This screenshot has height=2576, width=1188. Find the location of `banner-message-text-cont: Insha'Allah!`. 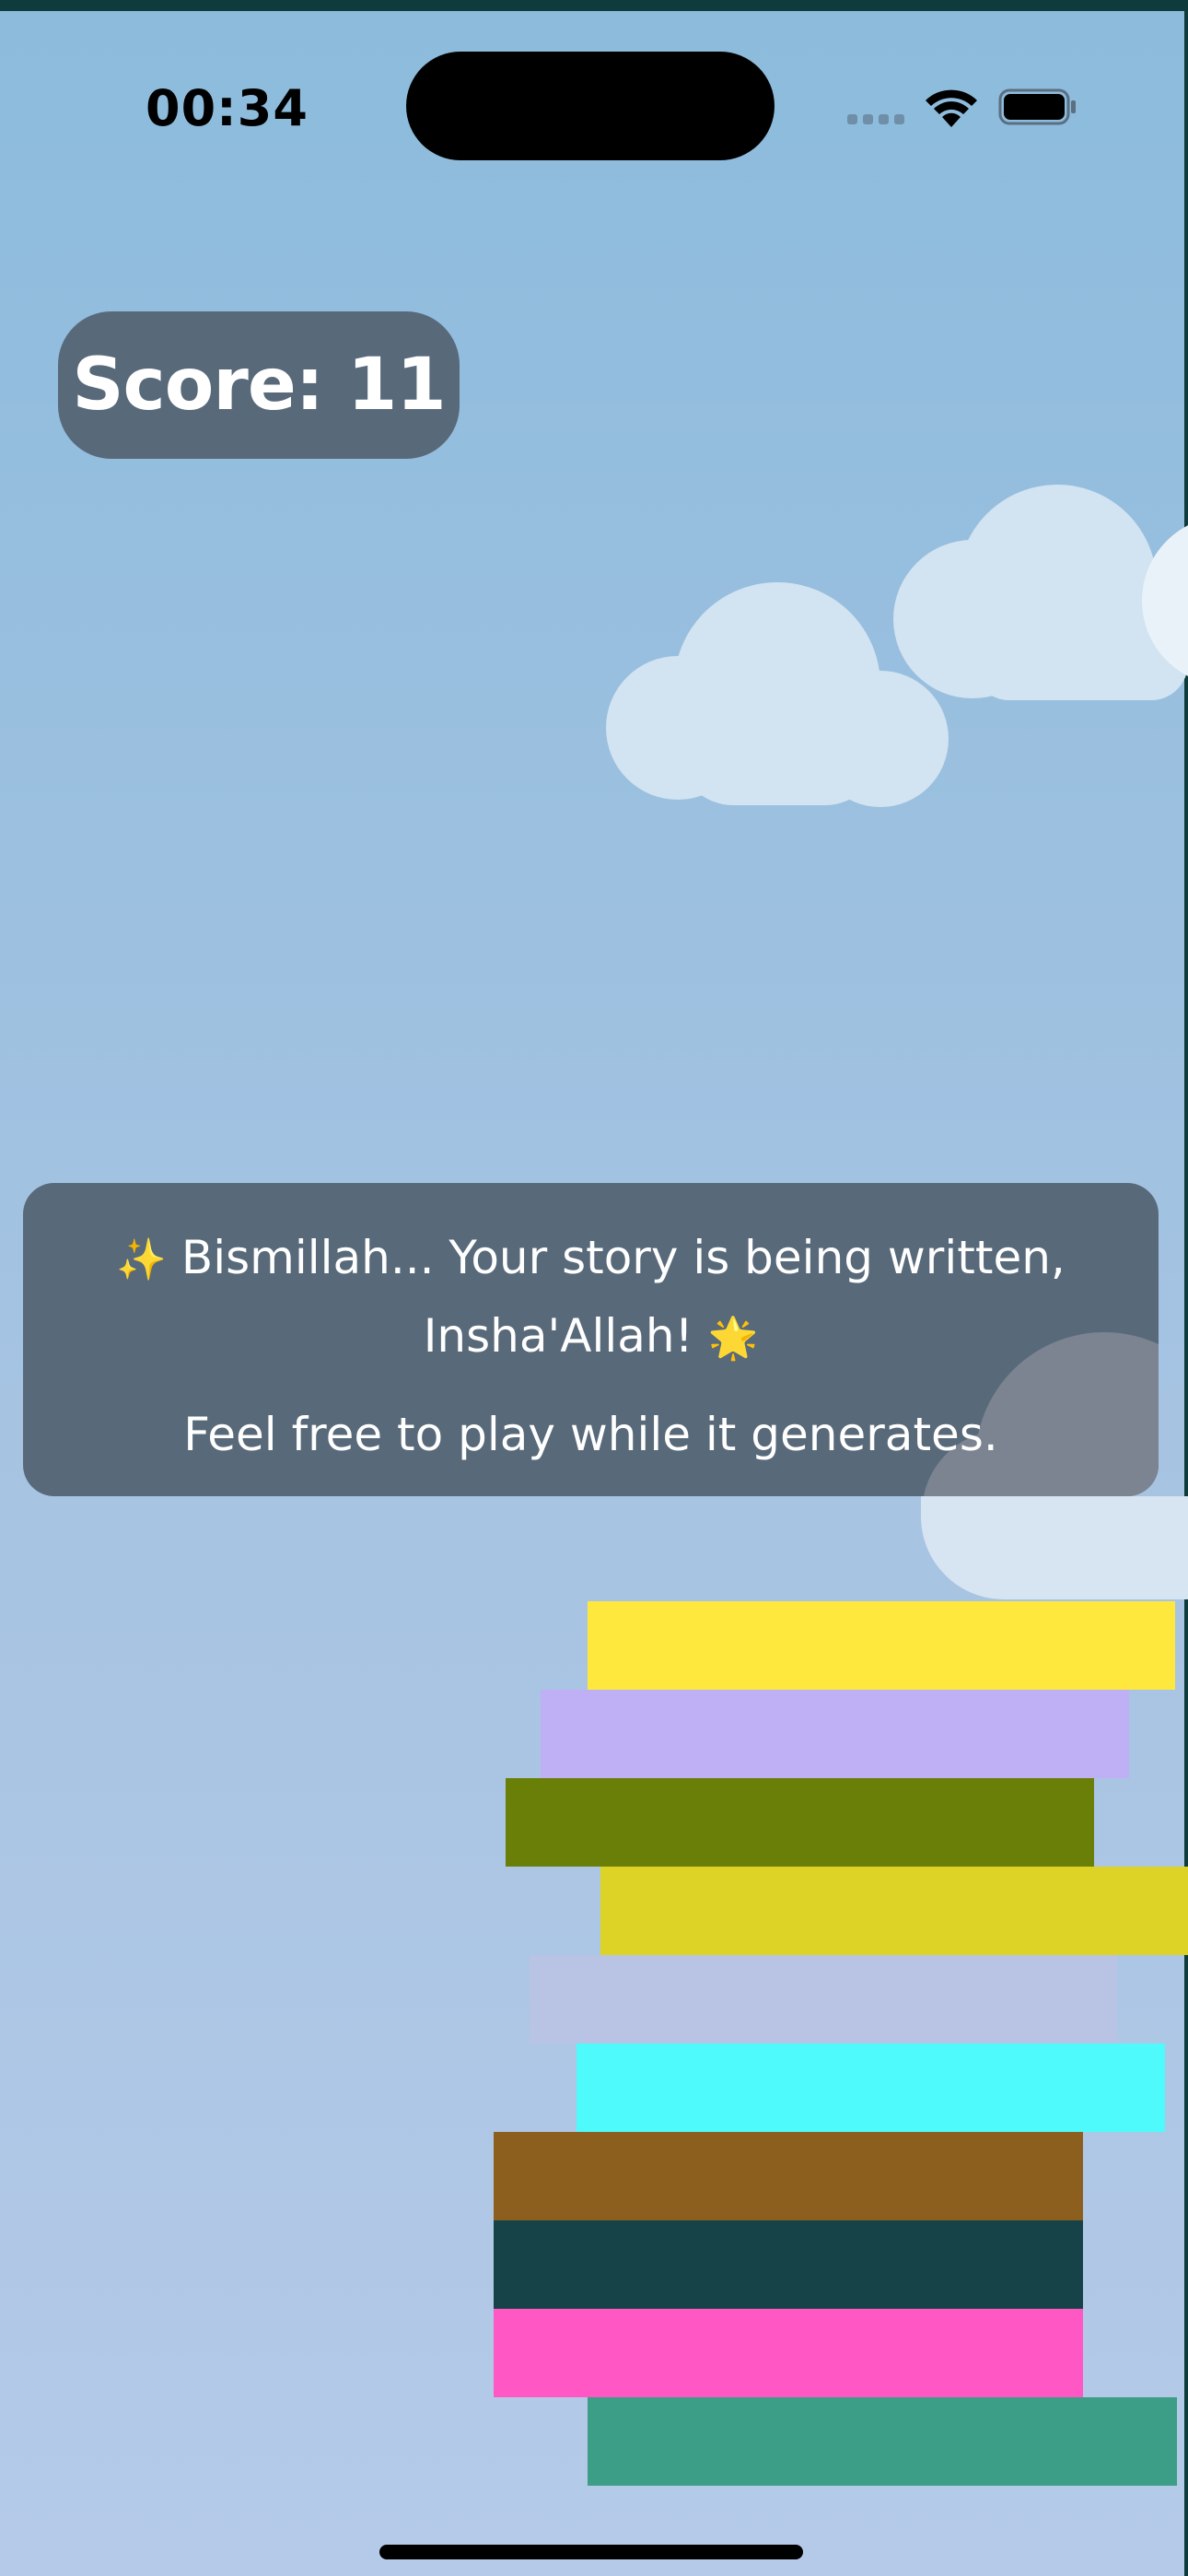

banner-message-text-cont: Insha'Allah! is located at coordinates (558, 1336).